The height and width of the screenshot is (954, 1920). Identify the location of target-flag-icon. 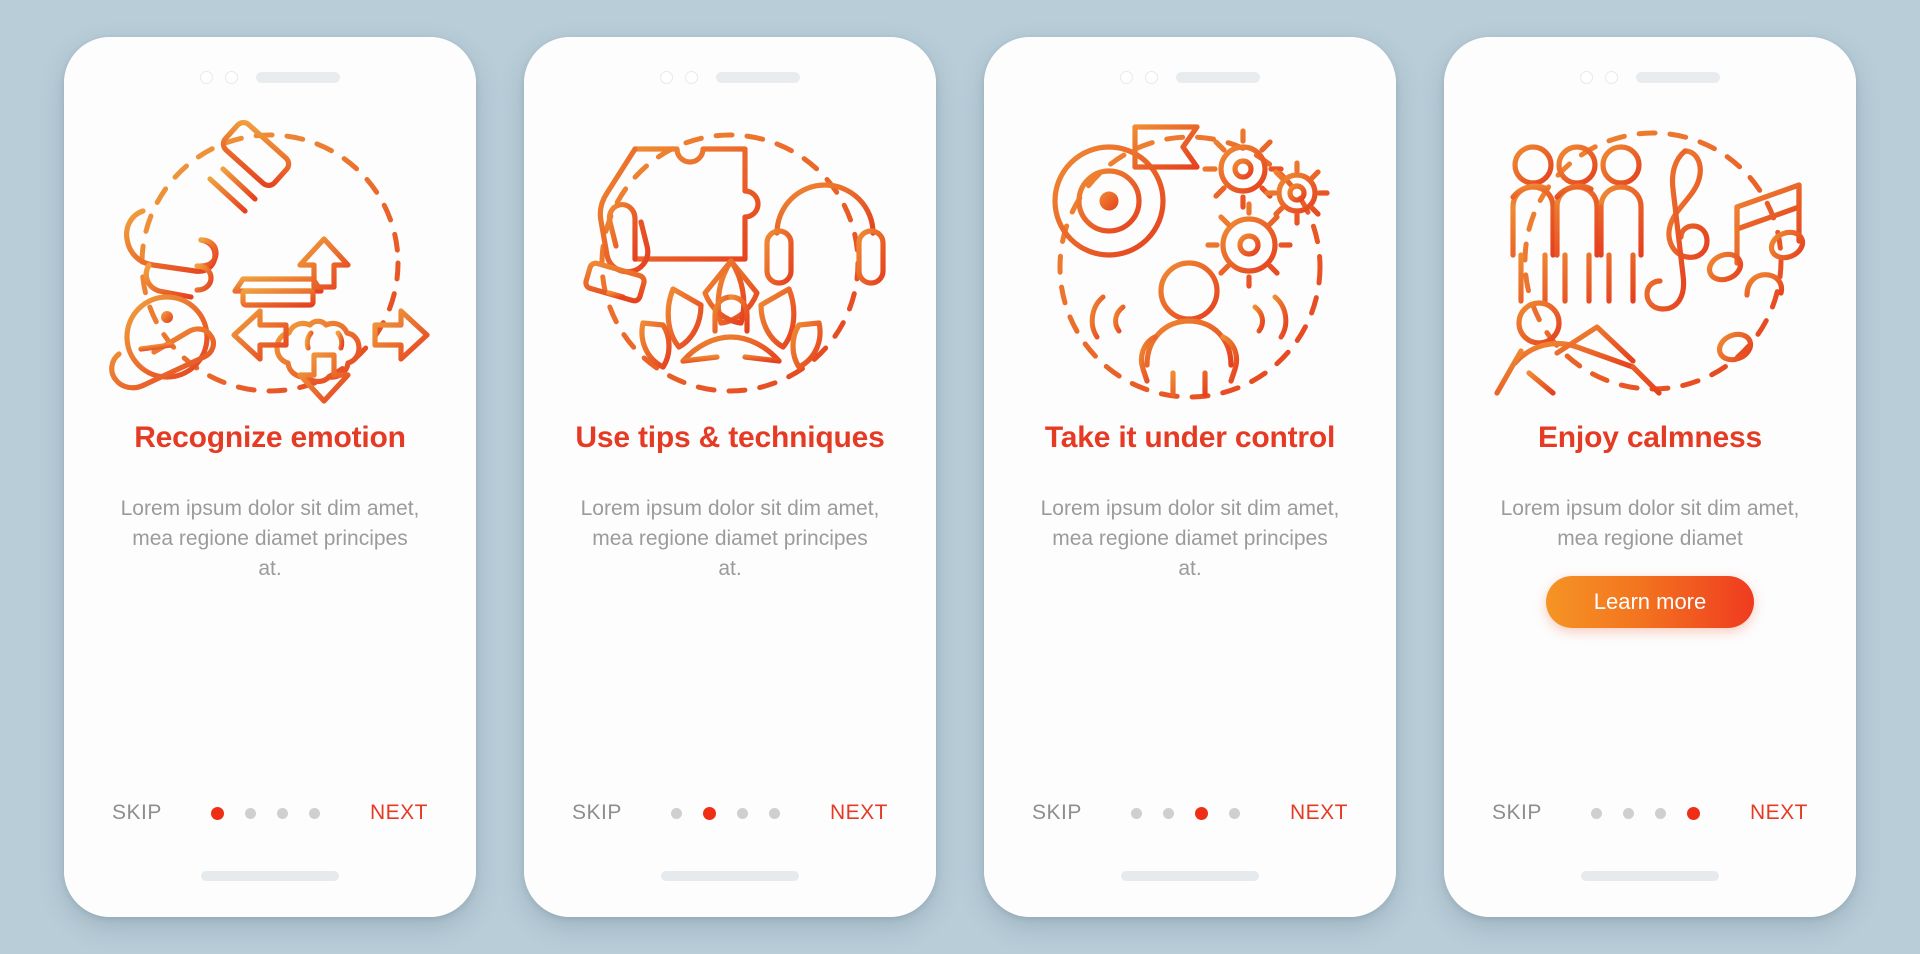
(1126, 191).